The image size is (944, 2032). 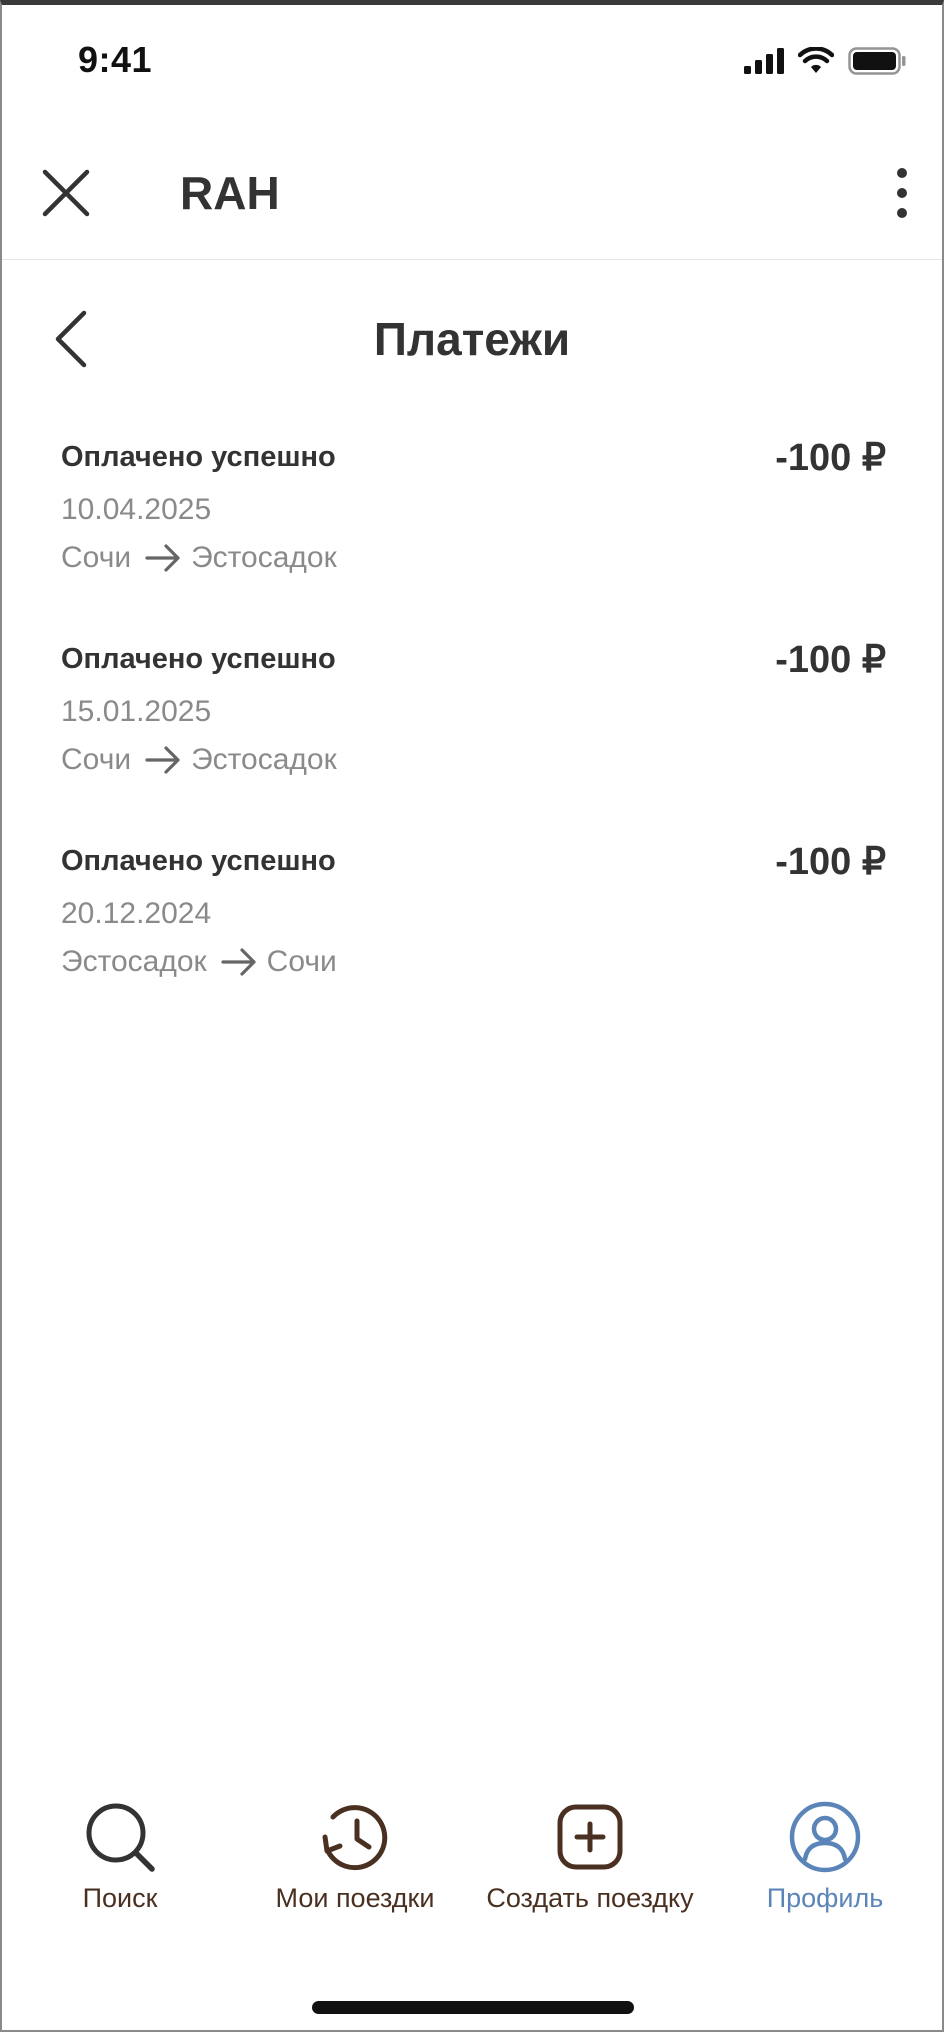 What do you see at coordinates (590, 1898) in the screenshot?
I see `tab-label: Создать поездку` at bounding box center [590, 1898].